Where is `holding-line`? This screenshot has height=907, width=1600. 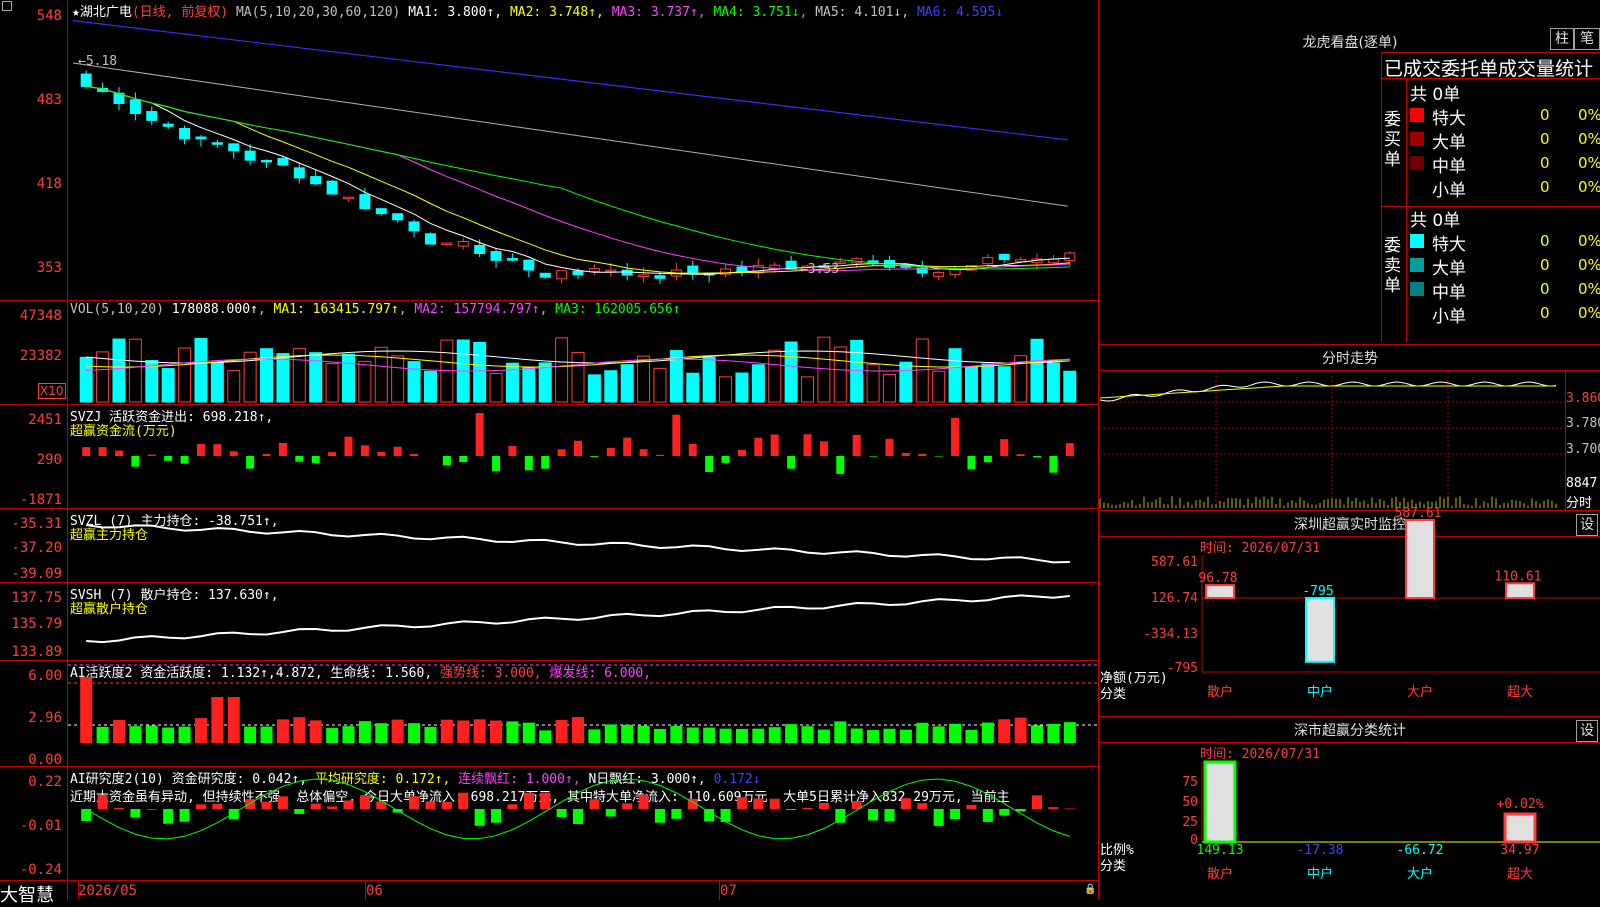
holding-line is located at coordinates (578, 618).